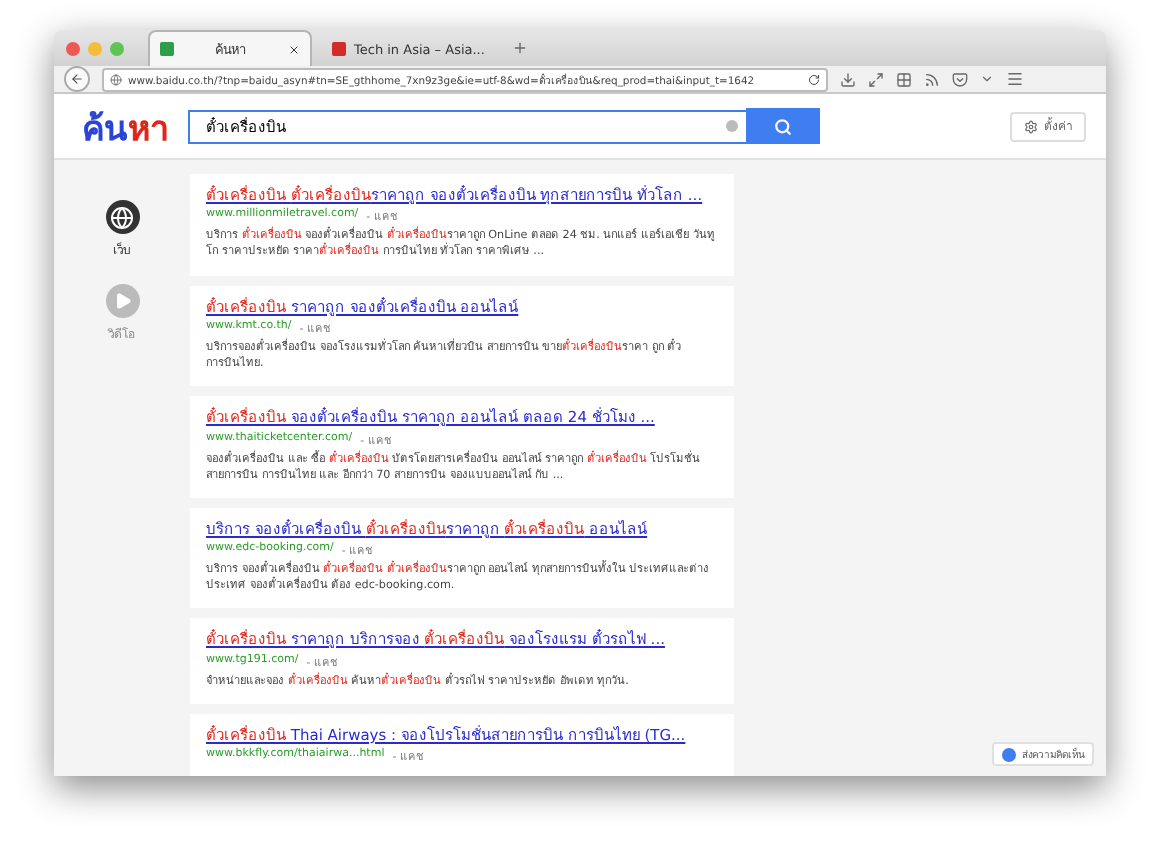 Image resolution: width=1160 pixels, height=852 pixels. I want to click on menu-icon, so click(1015, 79).